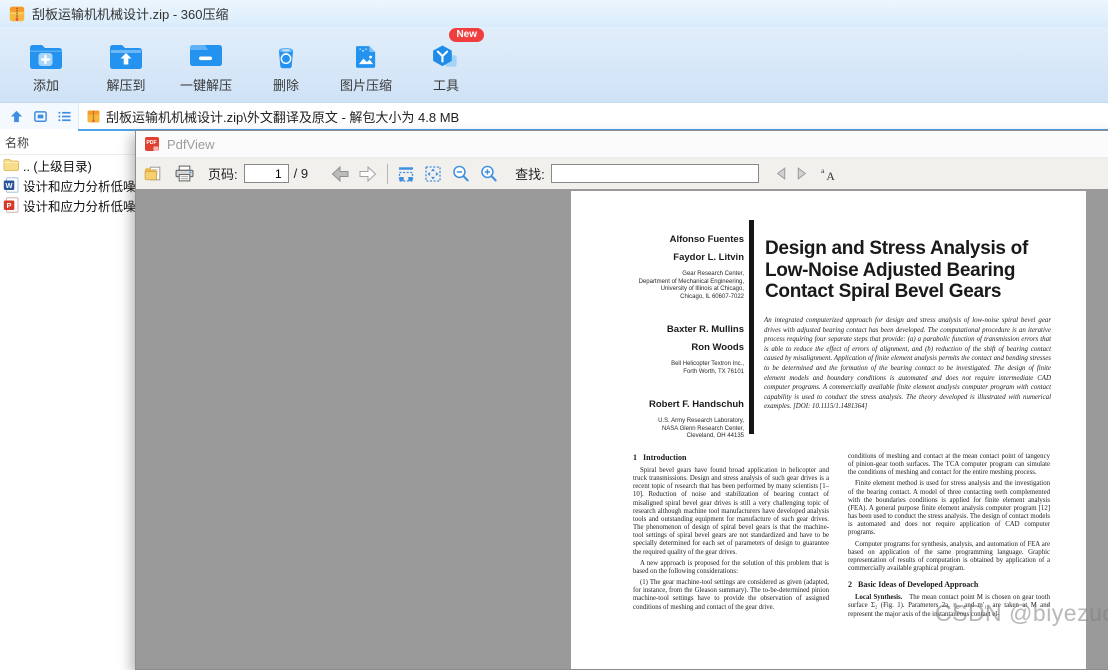  I want to click on match-case-icon: aA, so click(828, 173).